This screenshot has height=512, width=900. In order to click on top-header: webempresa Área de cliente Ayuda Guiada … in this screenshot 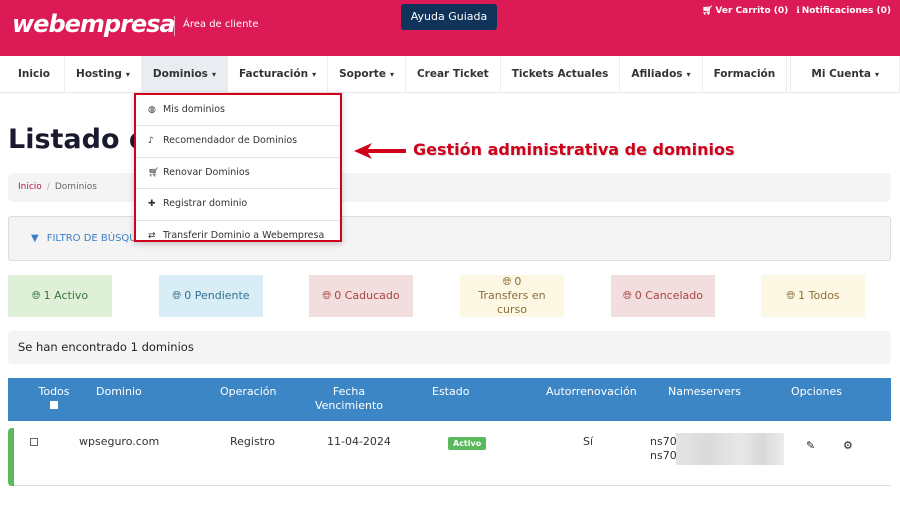, I will do `click(450, 28)`.